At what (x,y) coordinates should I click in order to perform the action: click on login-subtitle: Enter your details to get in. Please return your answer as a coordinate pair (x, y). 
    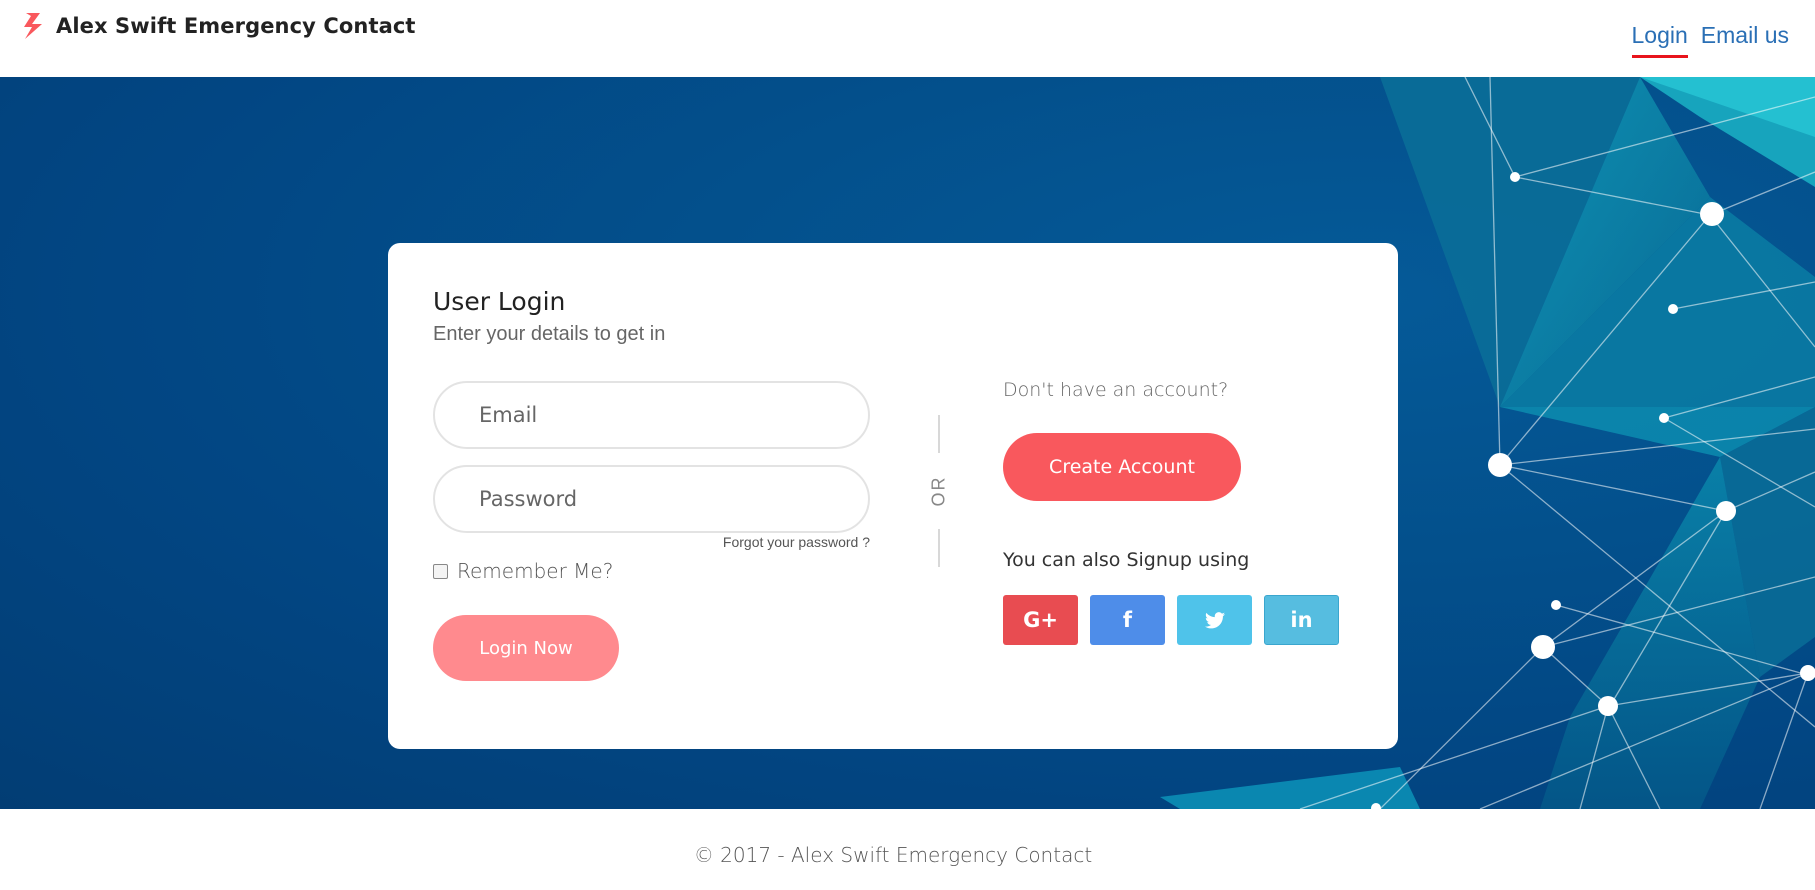
    Looking at the image, I should click on (549, 334).